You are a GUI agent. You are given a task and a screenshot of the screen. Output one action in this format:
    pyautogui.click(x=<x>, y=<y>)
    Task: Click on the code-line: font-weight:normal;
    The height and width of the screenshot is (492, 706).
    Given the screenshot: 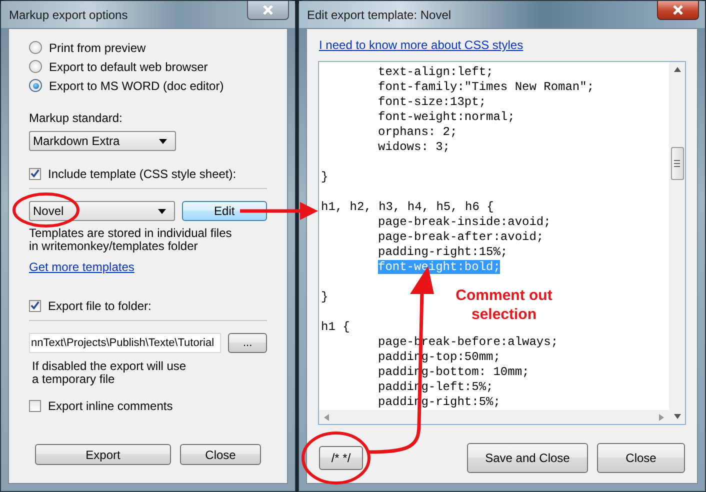 What is the action you would take?
    pyautogui.click(x=446, y=117)
    